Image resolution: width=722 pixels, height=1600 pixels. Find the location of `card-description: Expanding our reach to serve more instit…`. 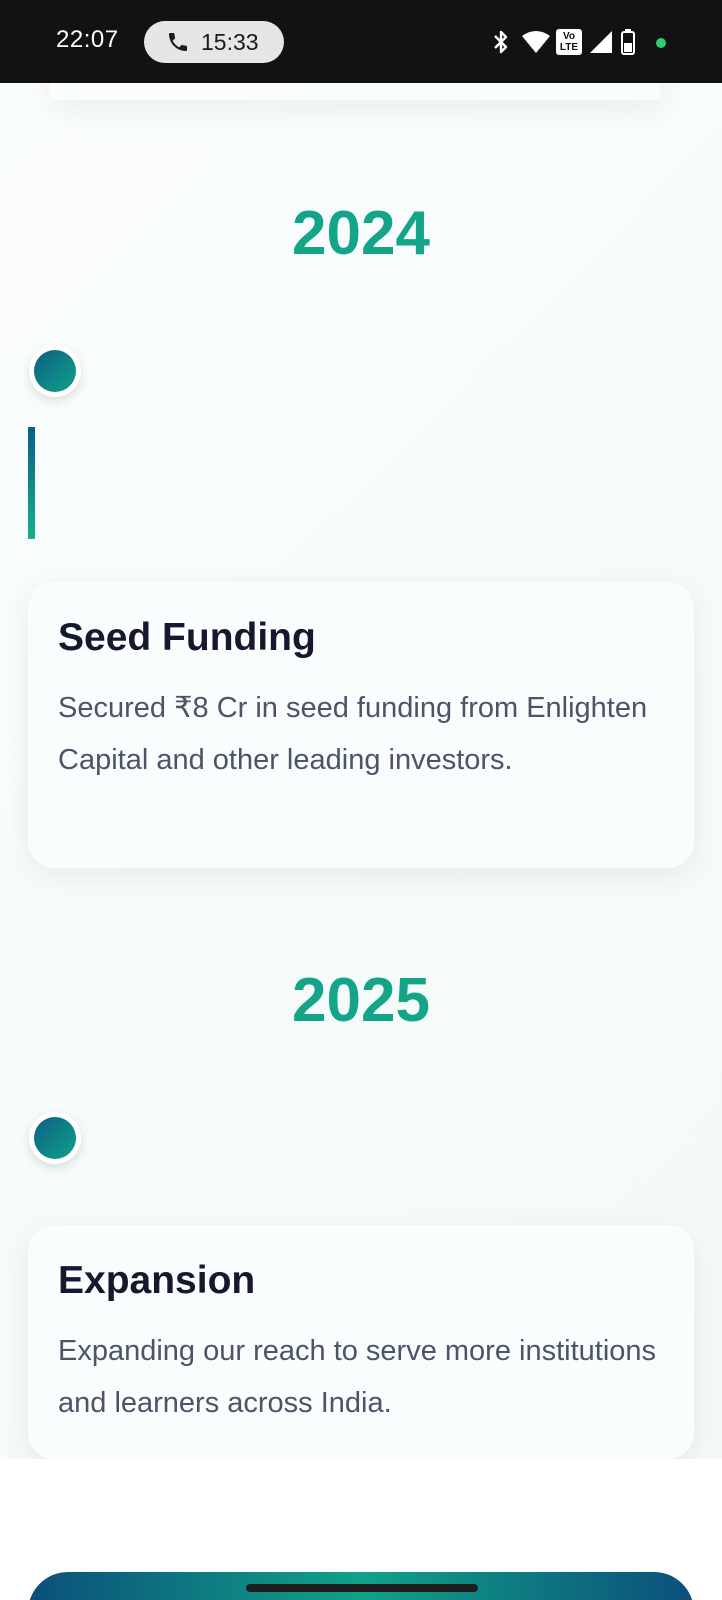

card-description: Expanding our reach to serve more instit… is located at coordinates (357, 1377).